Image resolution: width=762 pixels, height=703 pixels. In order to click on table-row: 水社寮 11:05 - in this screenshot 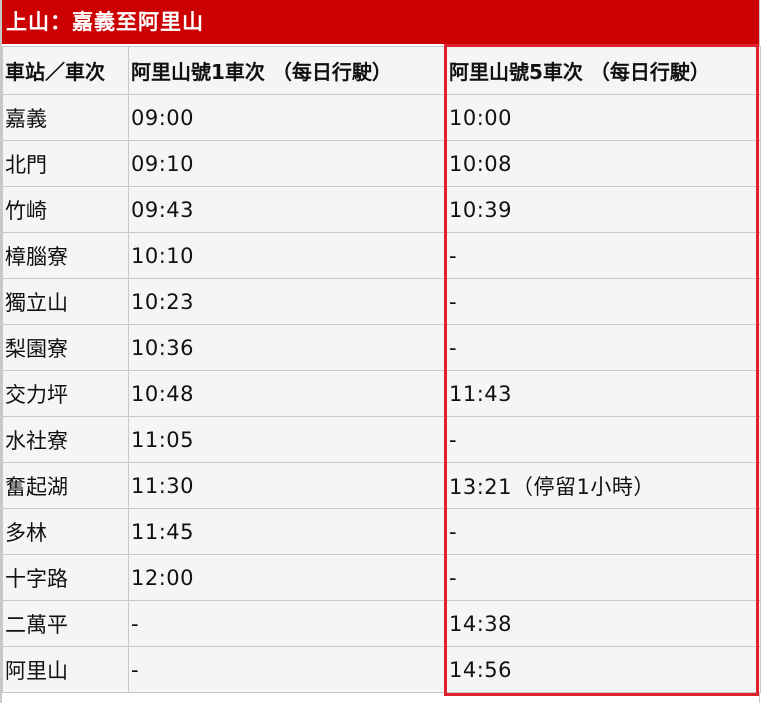, I will do `click(381, 439)`.